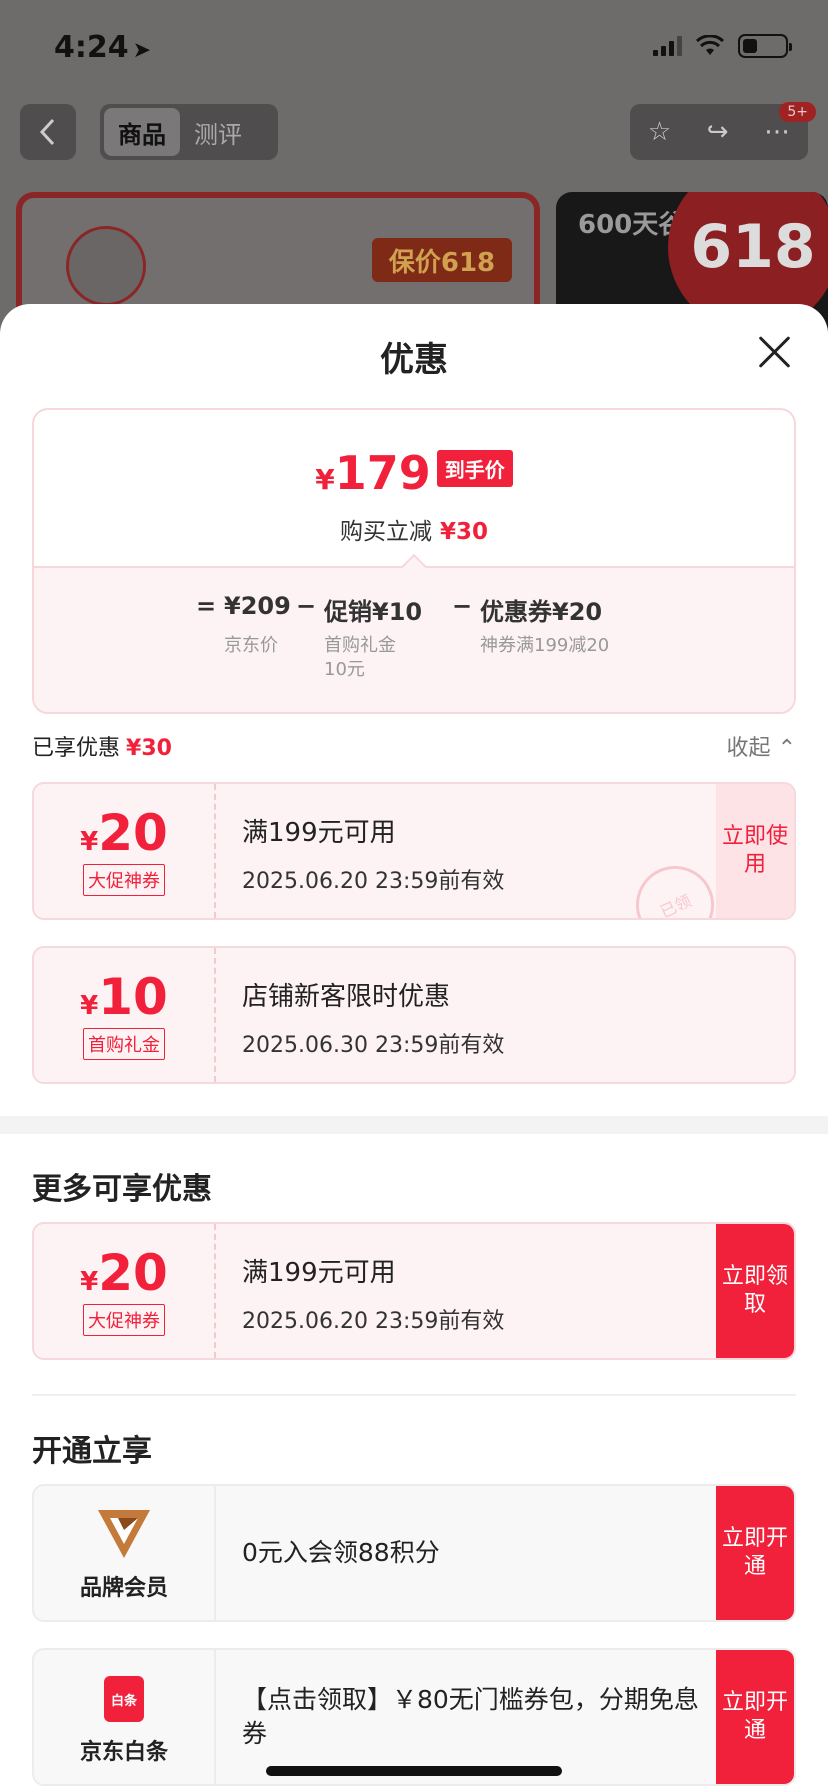  What do you see at coordinates (414, 1395) in the screenshot?
I see `divider` at bounding box center [414, 1395].